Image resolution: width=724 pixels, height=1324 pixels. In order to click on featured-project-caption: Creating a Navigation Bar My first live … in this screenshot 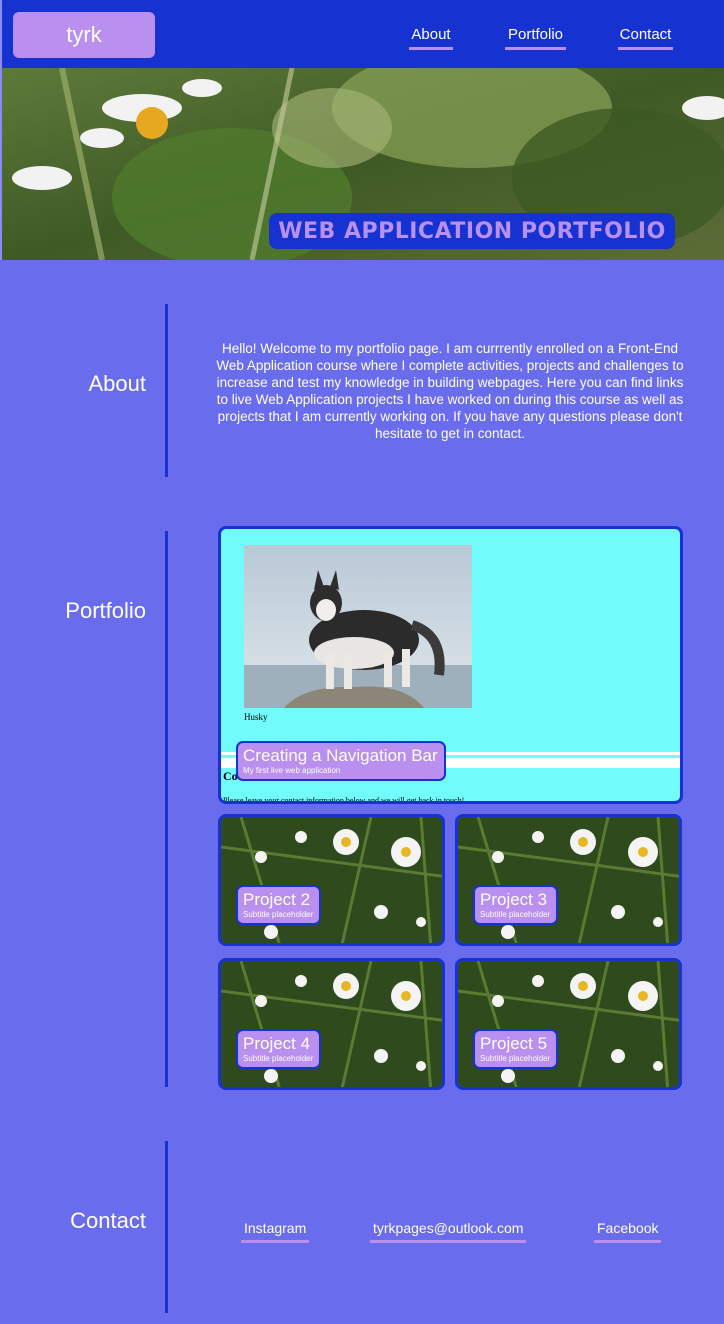, I will do `click(341, 761)`.